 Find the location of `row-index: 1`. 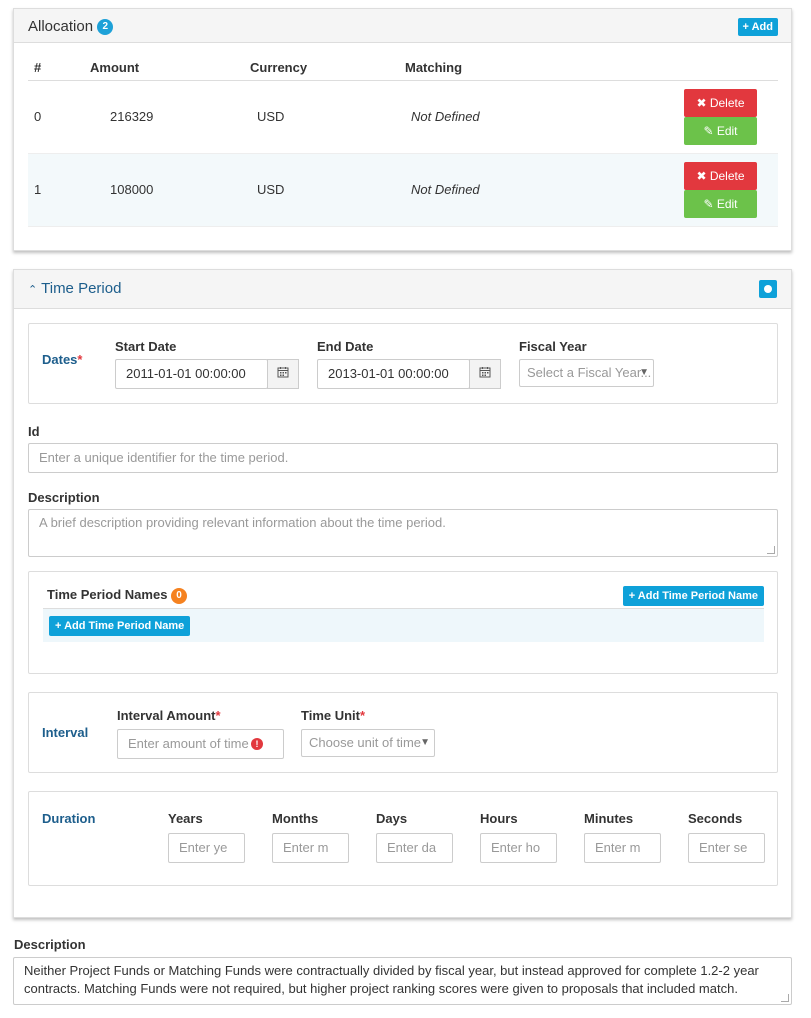

row-index: 1 is located at coordinates (59, 190).